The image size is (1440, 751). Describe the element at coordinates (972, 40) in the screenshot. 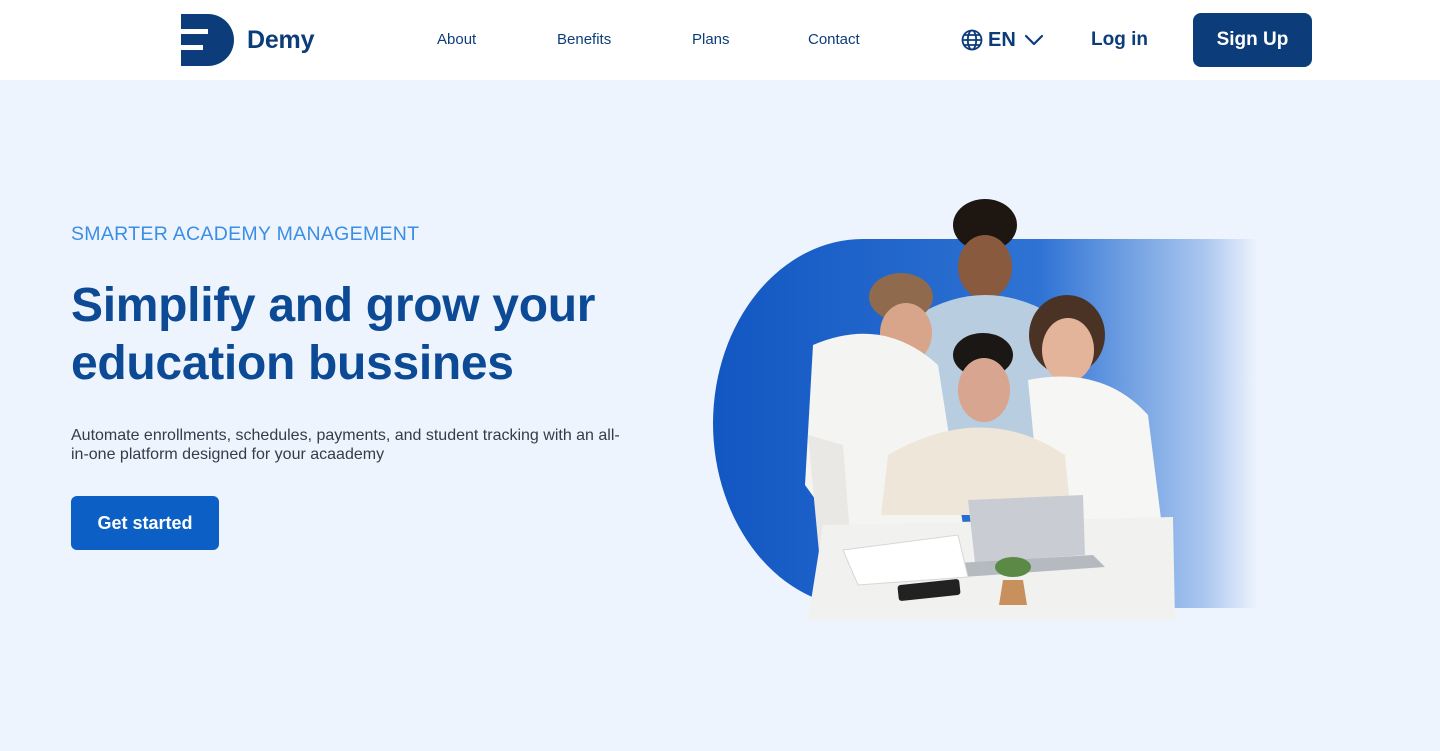

I see `globe-icon` at that location.